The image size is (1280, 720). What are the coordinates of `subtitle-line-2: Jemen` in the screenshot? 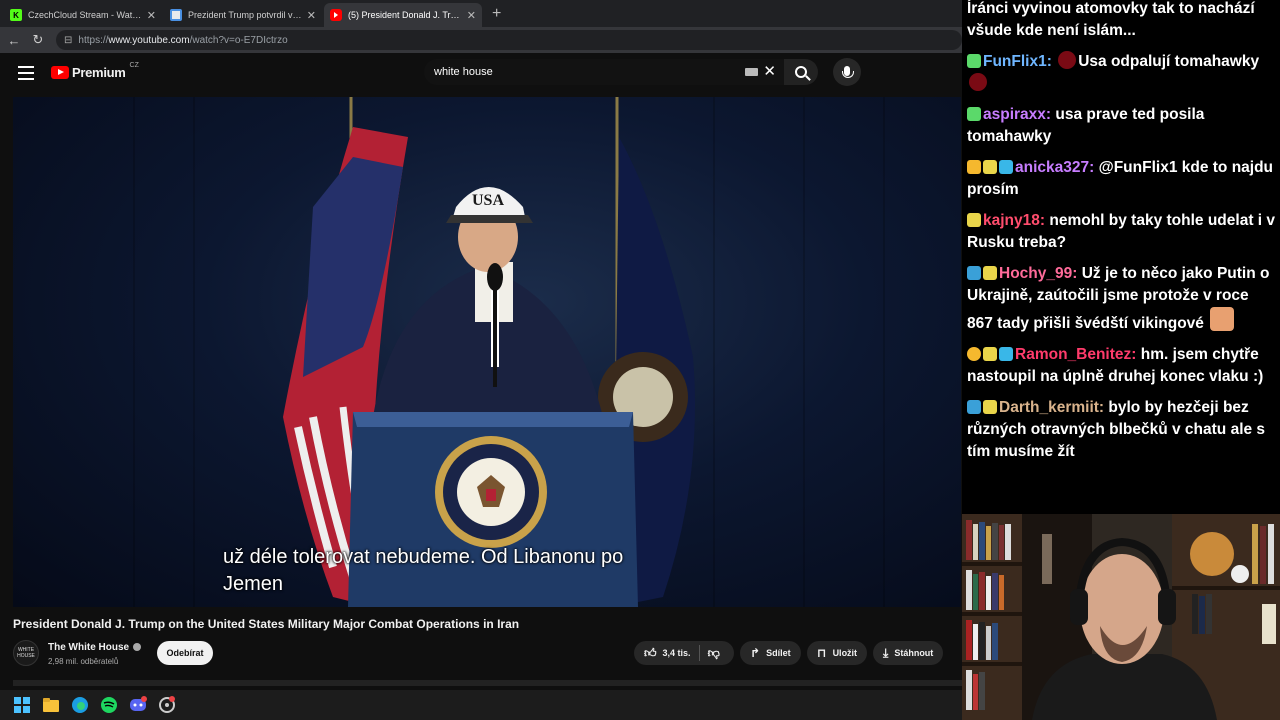 It's located at (253, 584).